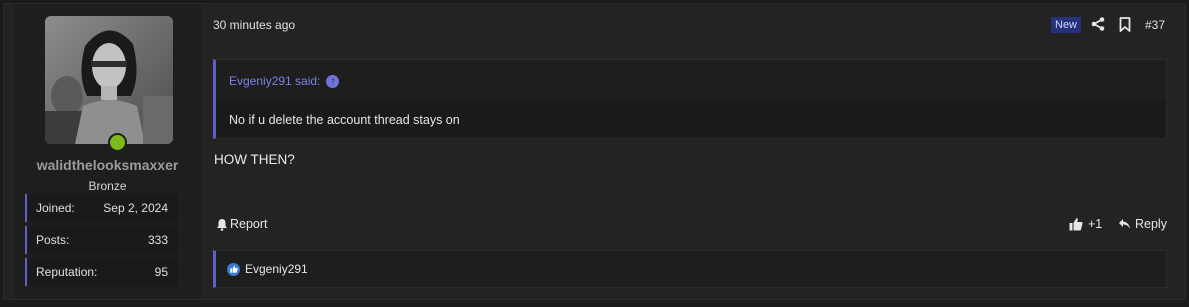 The height and width of the screenshot is (307, 1189). Describe the element at coordinates (222, 224) in the screenshot. I see `bell-icon` at that location.